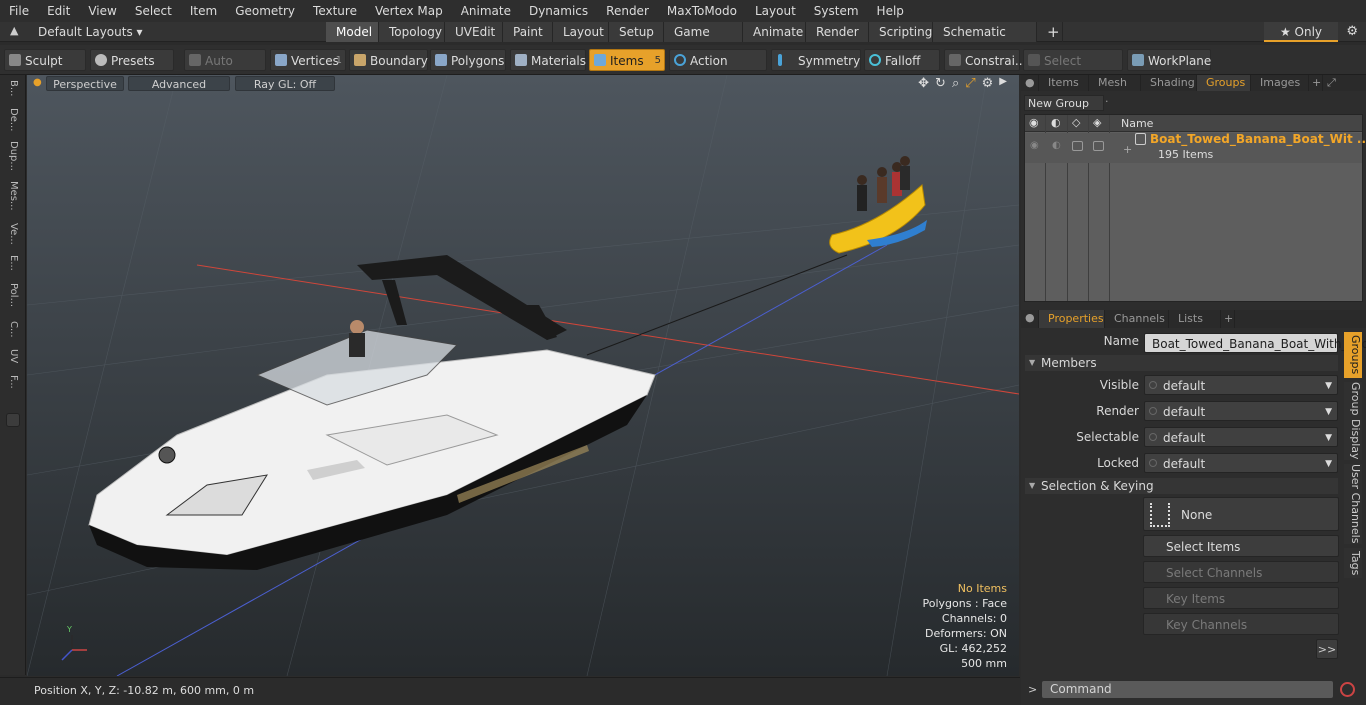 The height and width of the screenshot is (705, 1366). Describe the element at coordinates (1316, 83) in the screenshot. I see `add-panel-tab-button: +` at that location.